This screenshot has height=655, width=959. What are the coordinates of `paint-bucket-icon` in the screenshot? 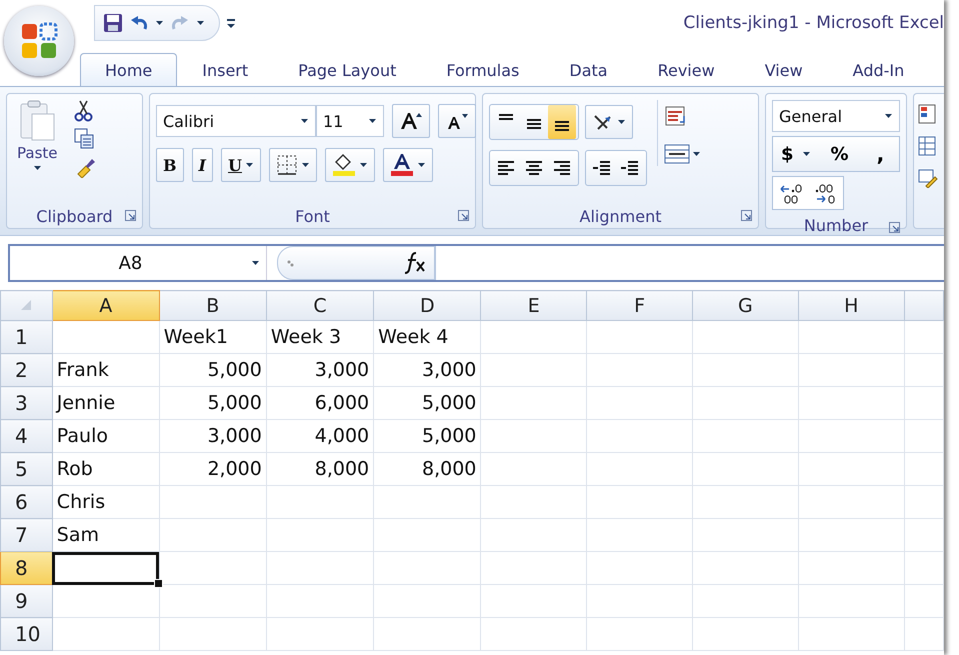 It's located at (344, 165).